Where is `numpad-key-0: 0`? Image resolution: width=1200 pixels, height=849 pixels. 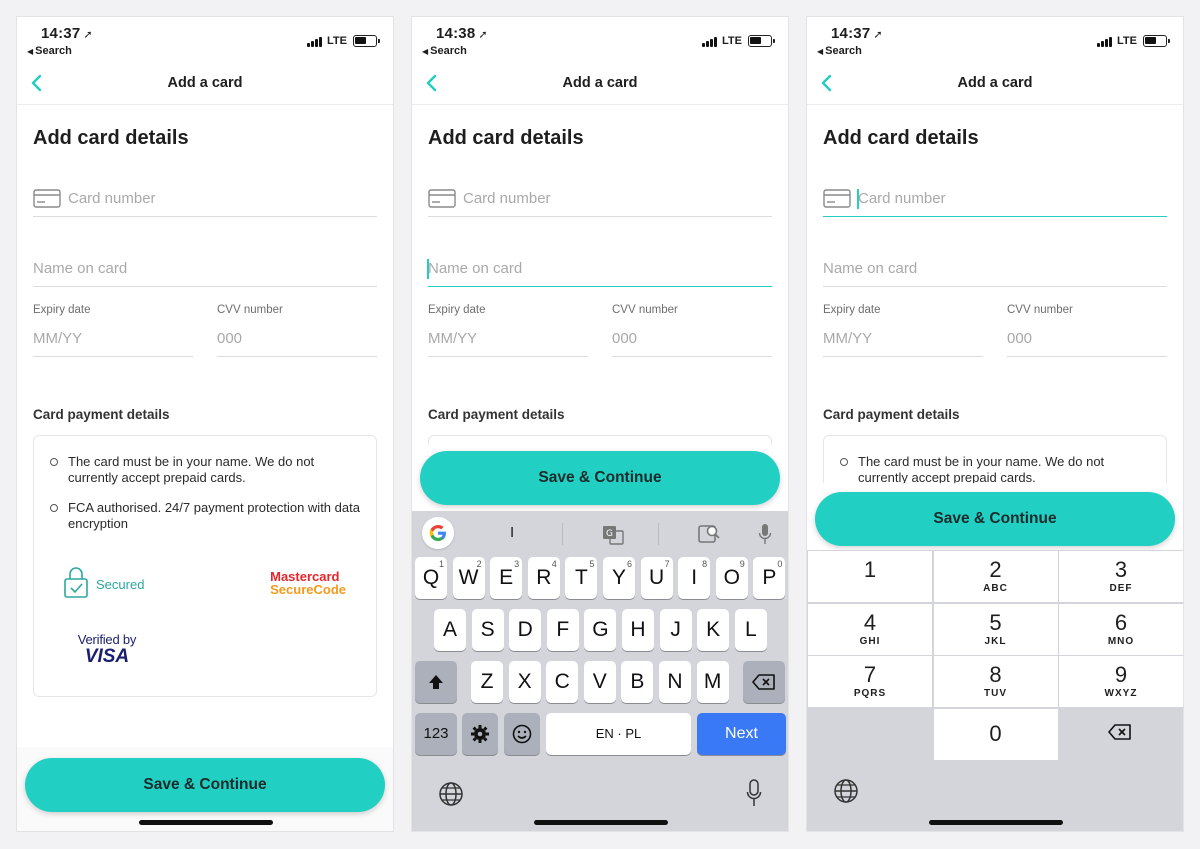 numpad-key-0: 0 is located at coordinates (995, 734).